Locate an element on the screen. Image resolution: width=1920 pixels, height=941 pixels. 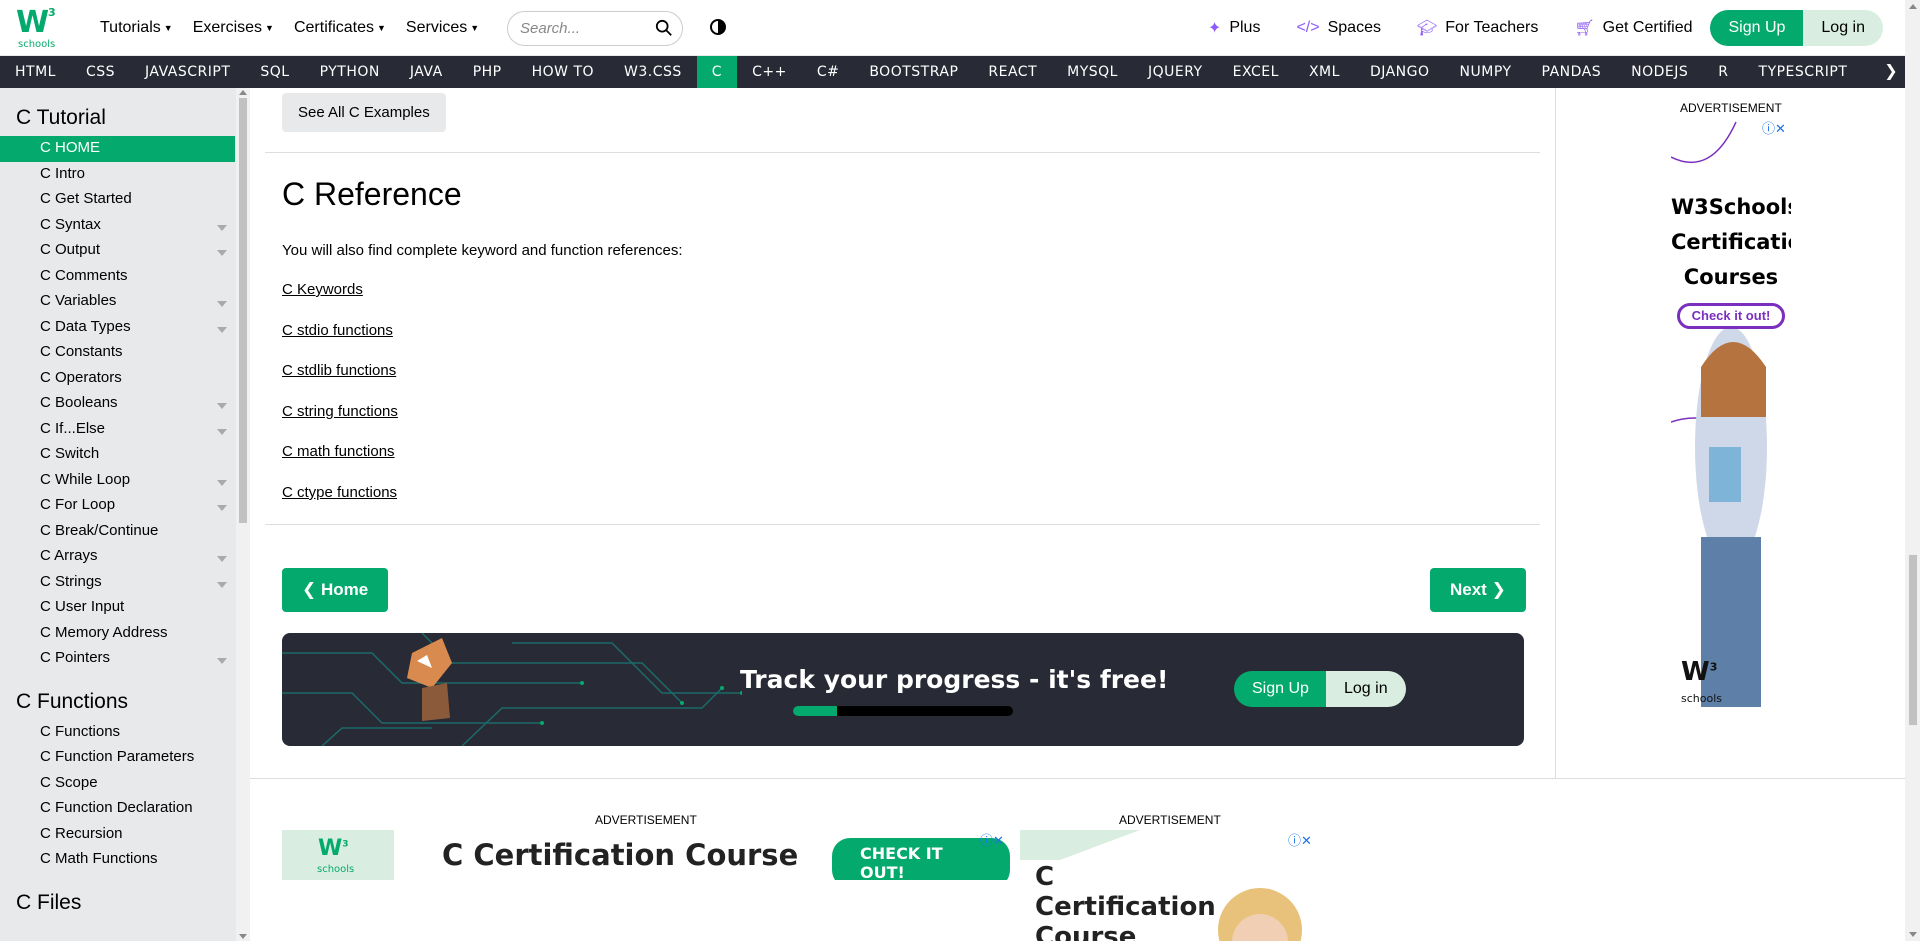
sidebar-item-c-operators: C Operators is located at coordinates (117, 379).